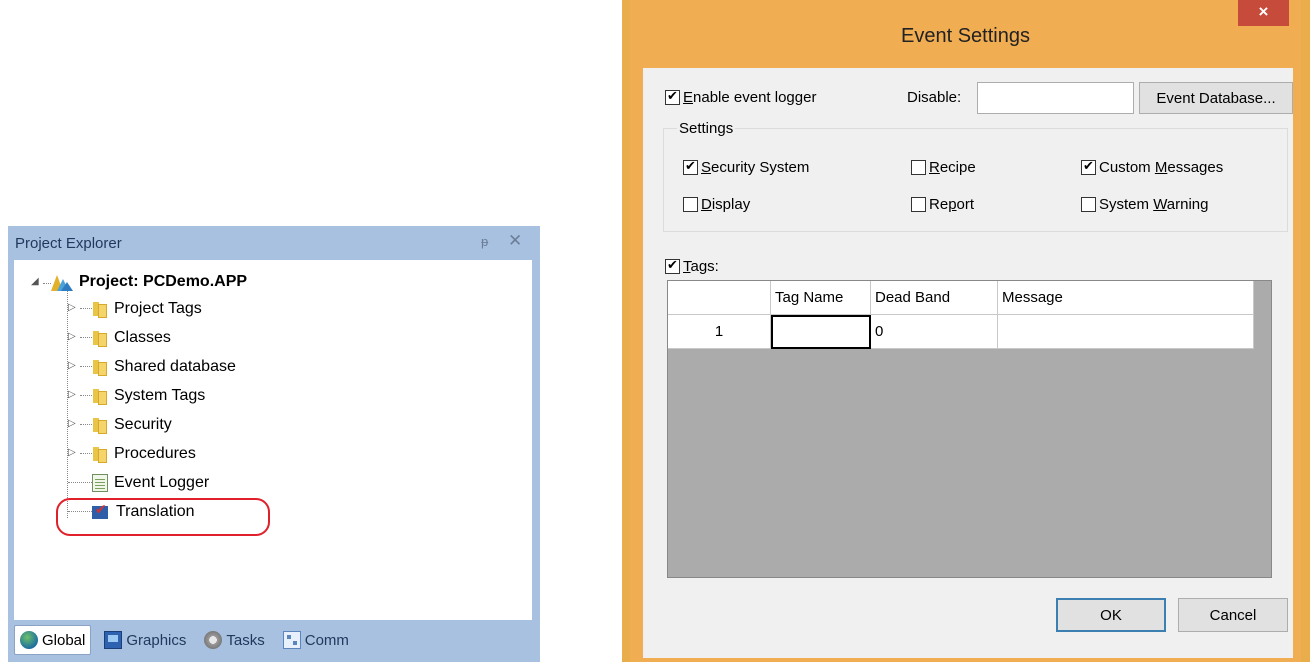 This screenshot has height=662, width=1310. I want to click on security-system-checkbox: Security System, so click(746, 167).